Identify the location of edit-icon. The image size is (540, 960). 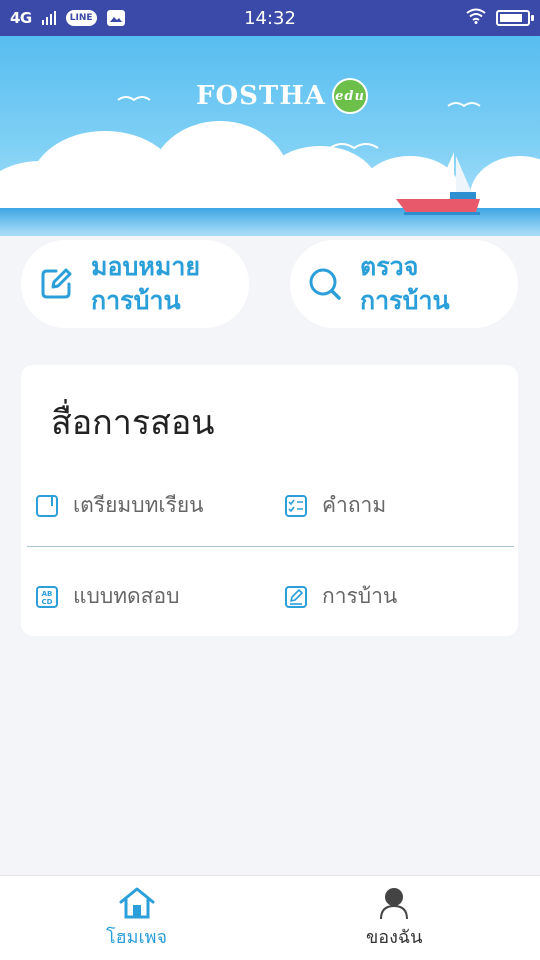
(56, 283).